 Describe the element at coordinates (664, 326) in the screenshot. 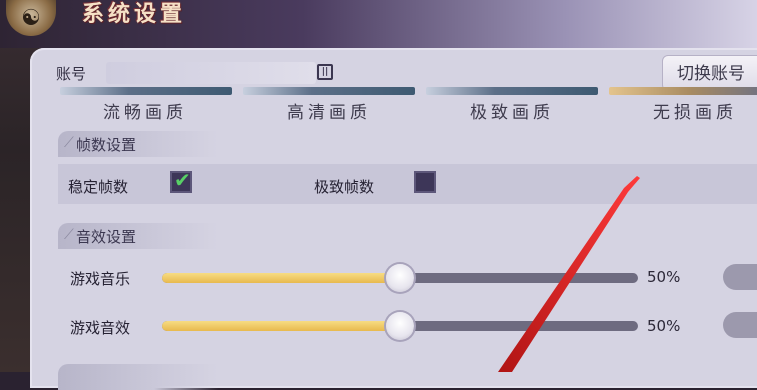

I see `sfx-value: 50%` at that location.